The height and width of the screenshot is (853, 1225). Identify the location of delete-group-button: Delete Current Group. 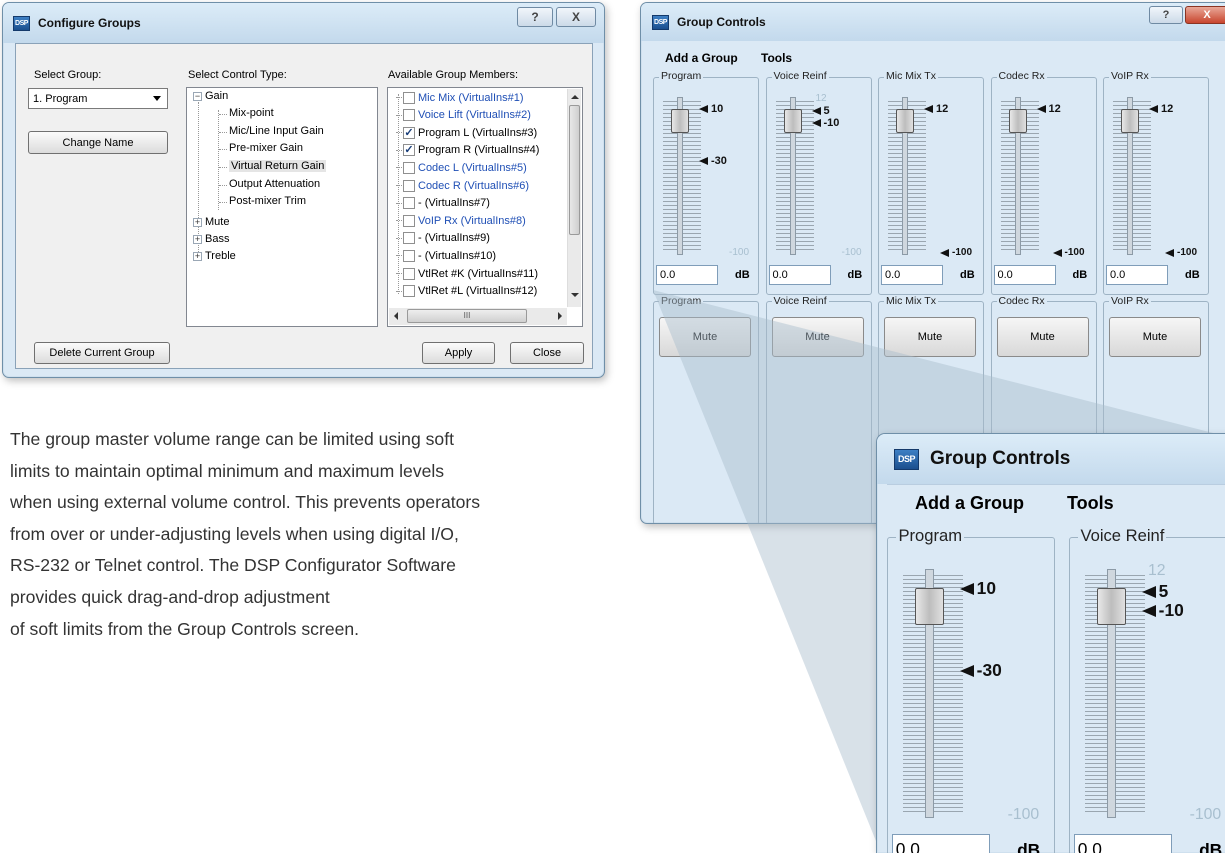
(102, 353).